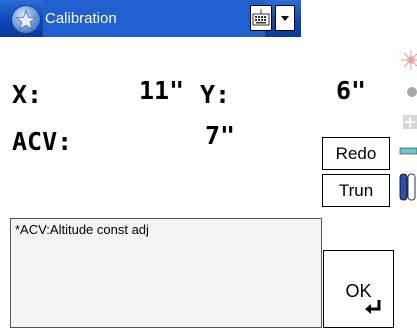  I want to click on redo-button: Redo, so click(356, 153).